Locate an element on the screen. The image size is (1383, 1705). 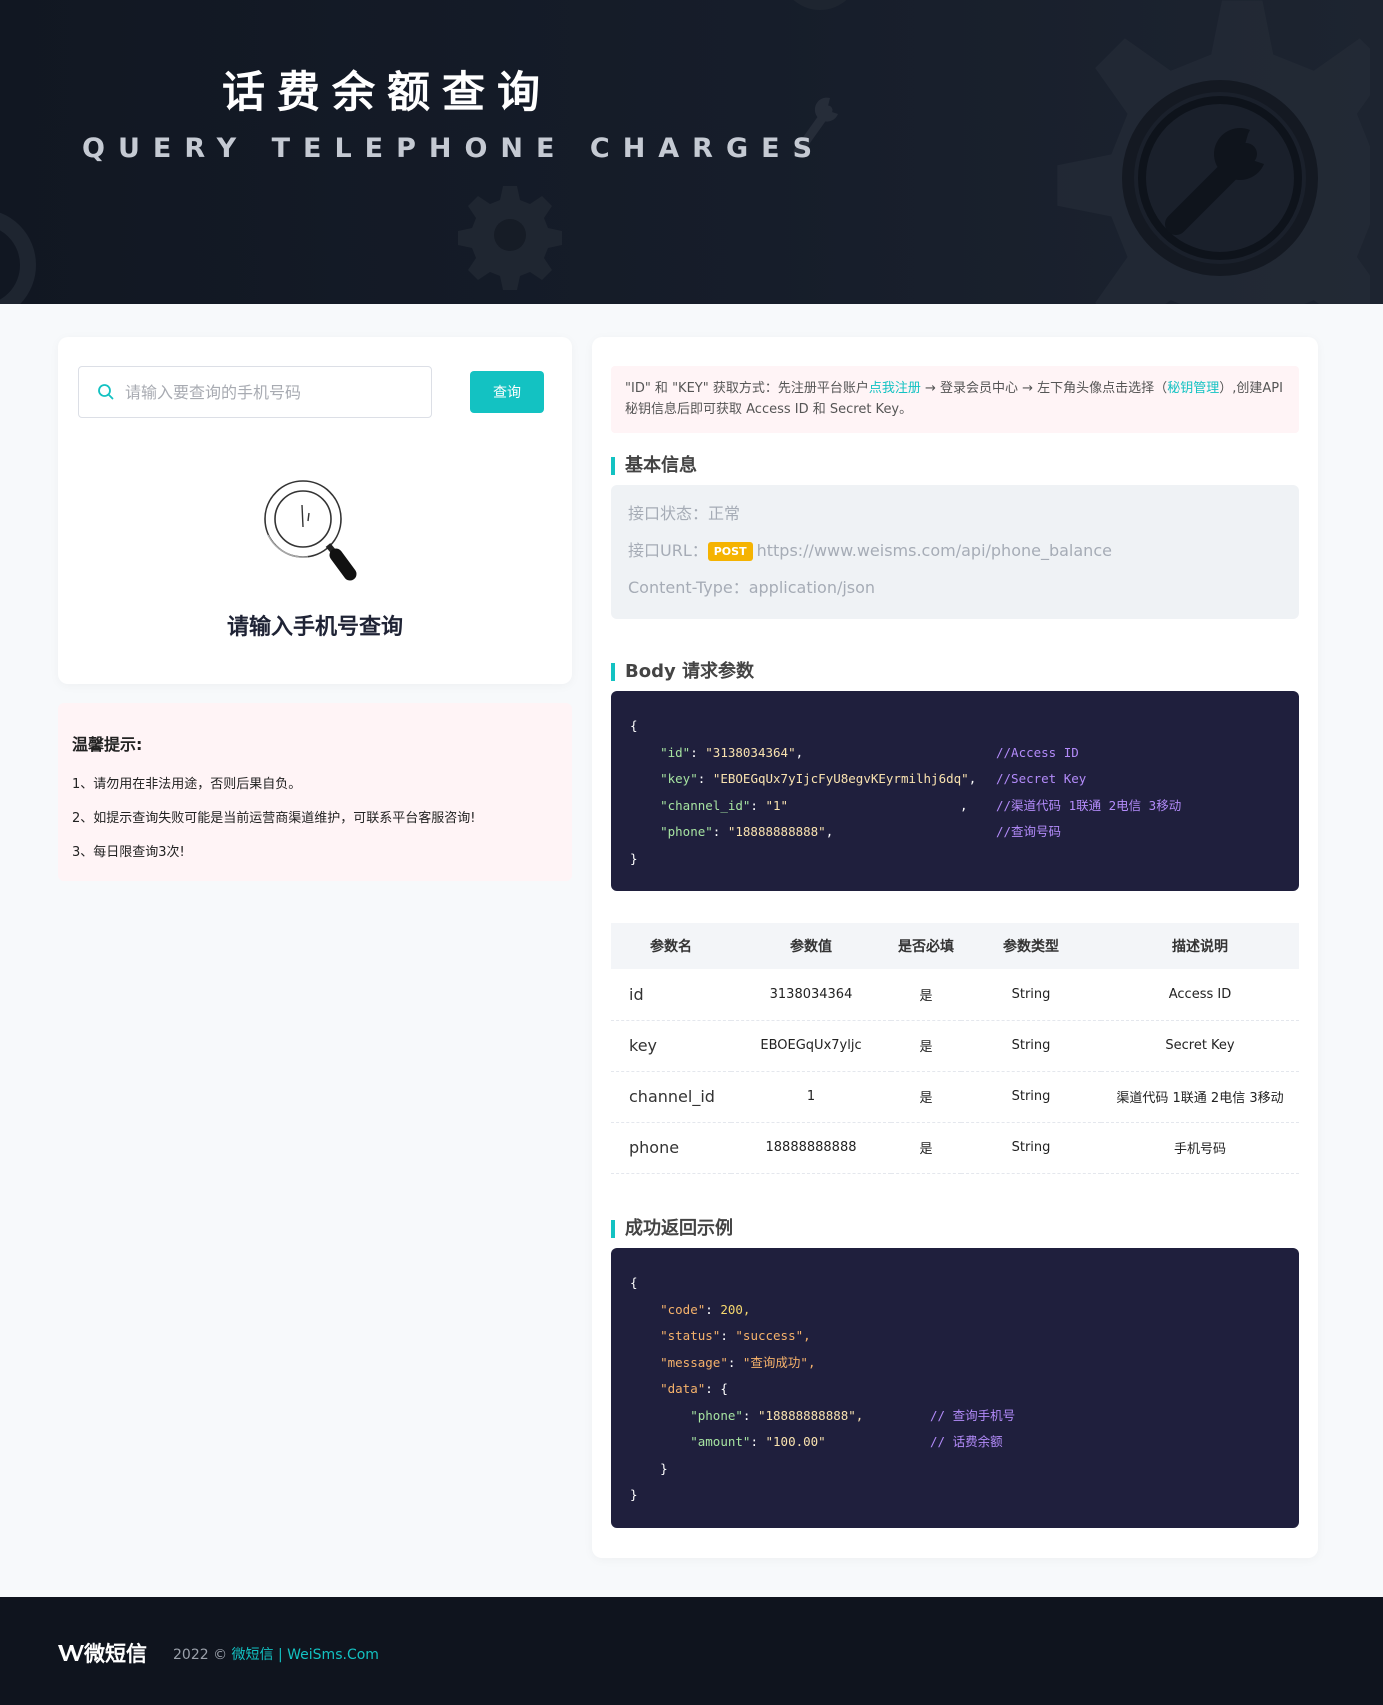
content-type-row: Content-Type：application/json is located at coordinates (752, 587).